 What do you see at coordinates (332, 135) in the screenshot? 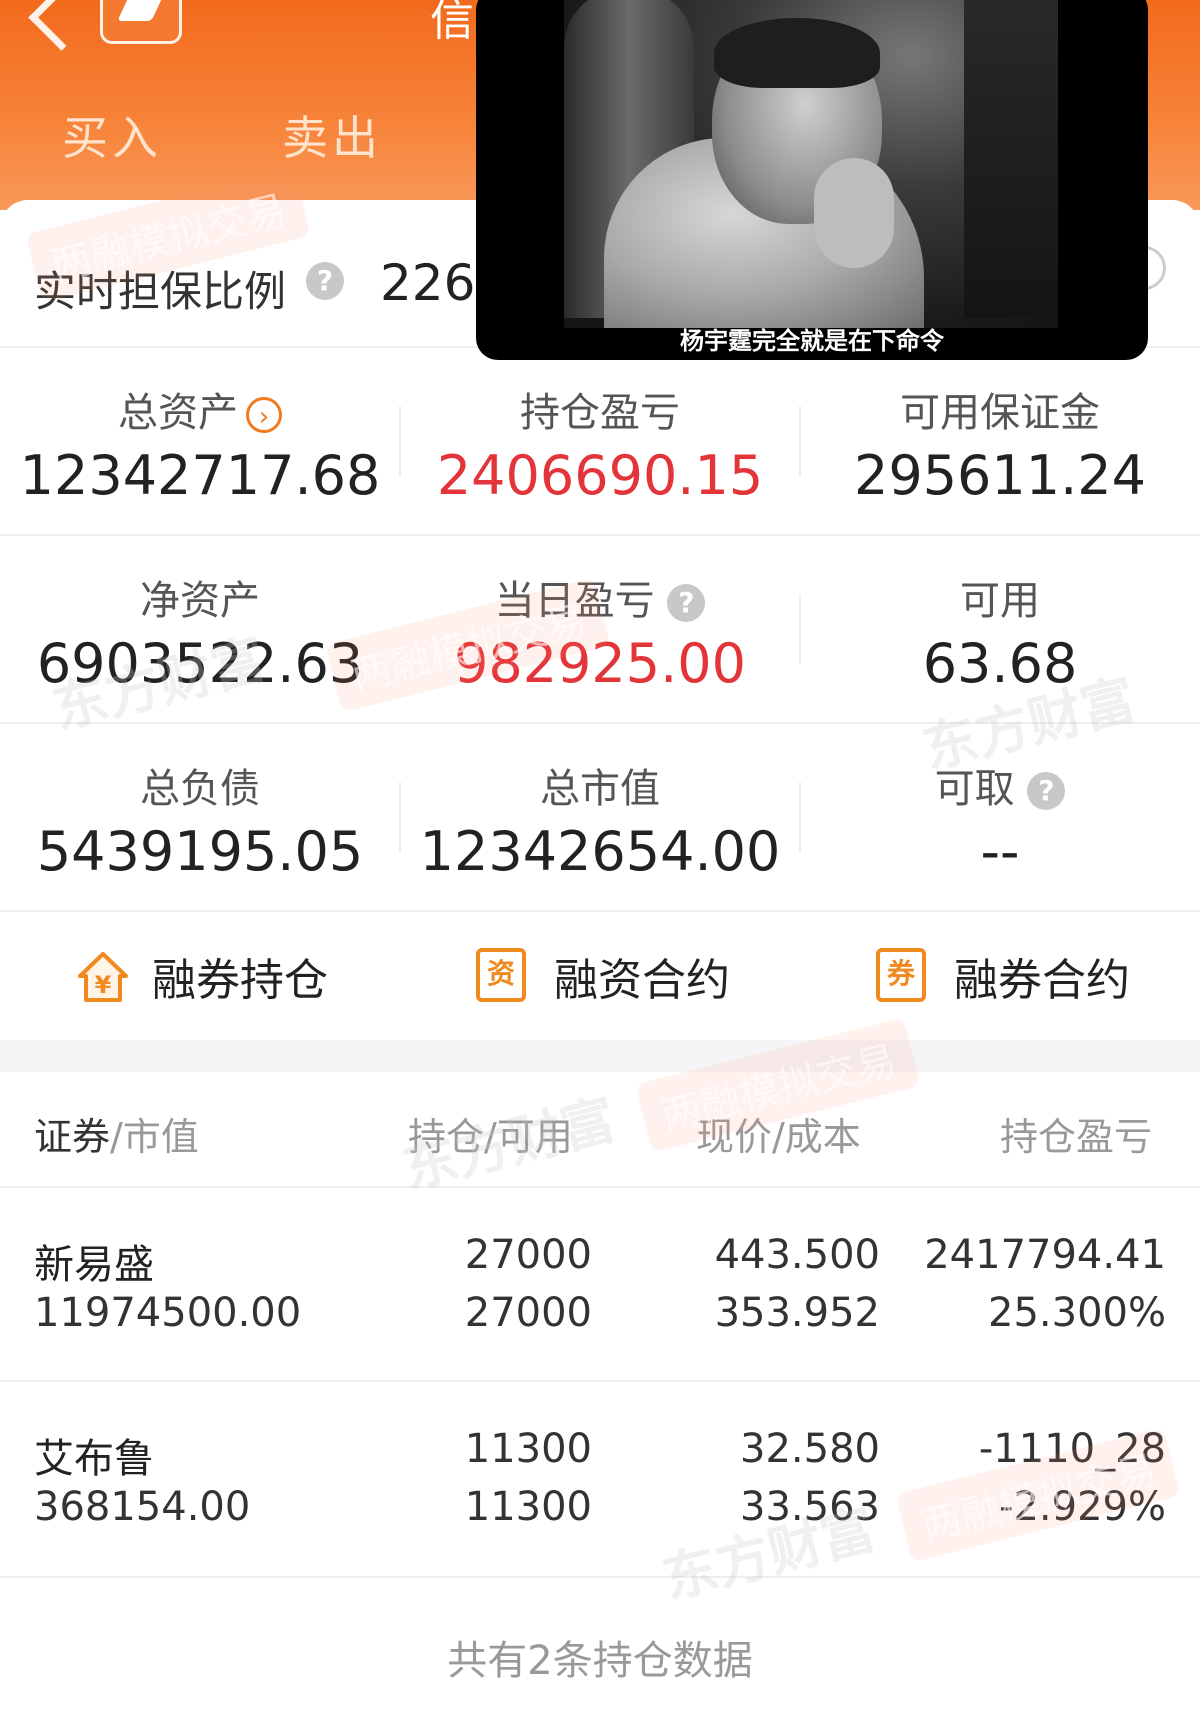
I see `tab-sell: 卖出` at bounding box center [332, 135].